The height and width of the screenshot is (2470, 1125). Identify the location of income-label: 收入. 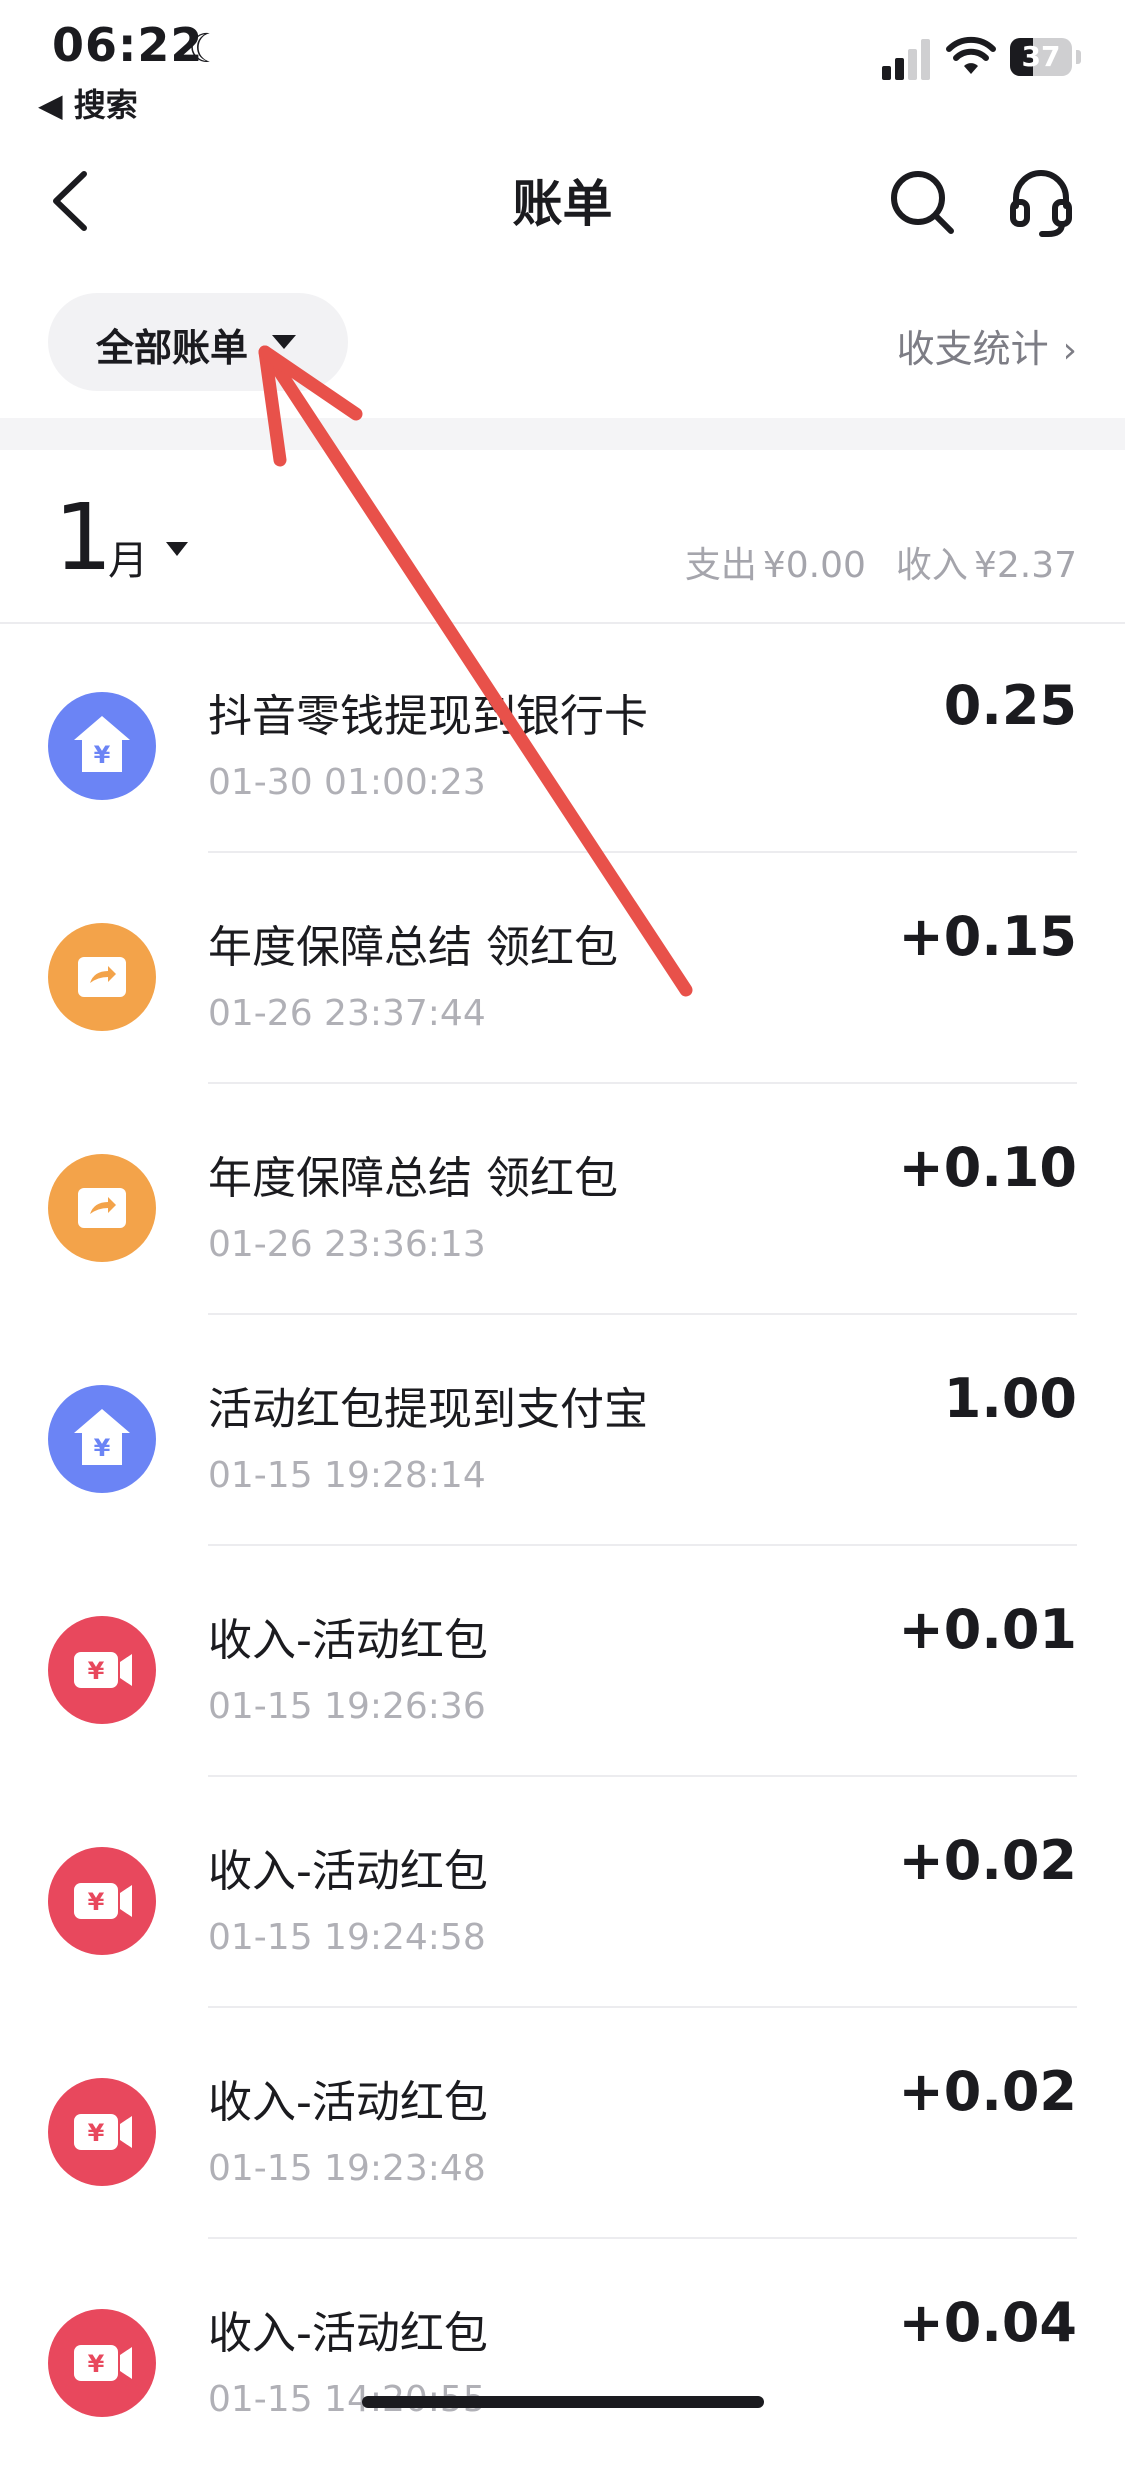
(931, 565).